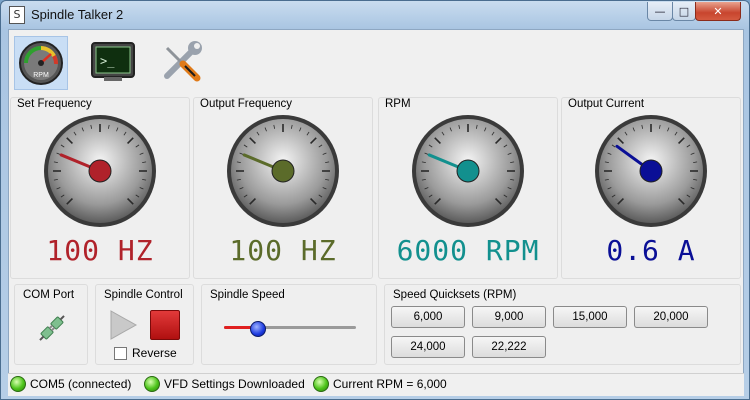 The height and width of the screenshot is (400, 750). I want to click on toolbar-settings-button, so click(181, 62).